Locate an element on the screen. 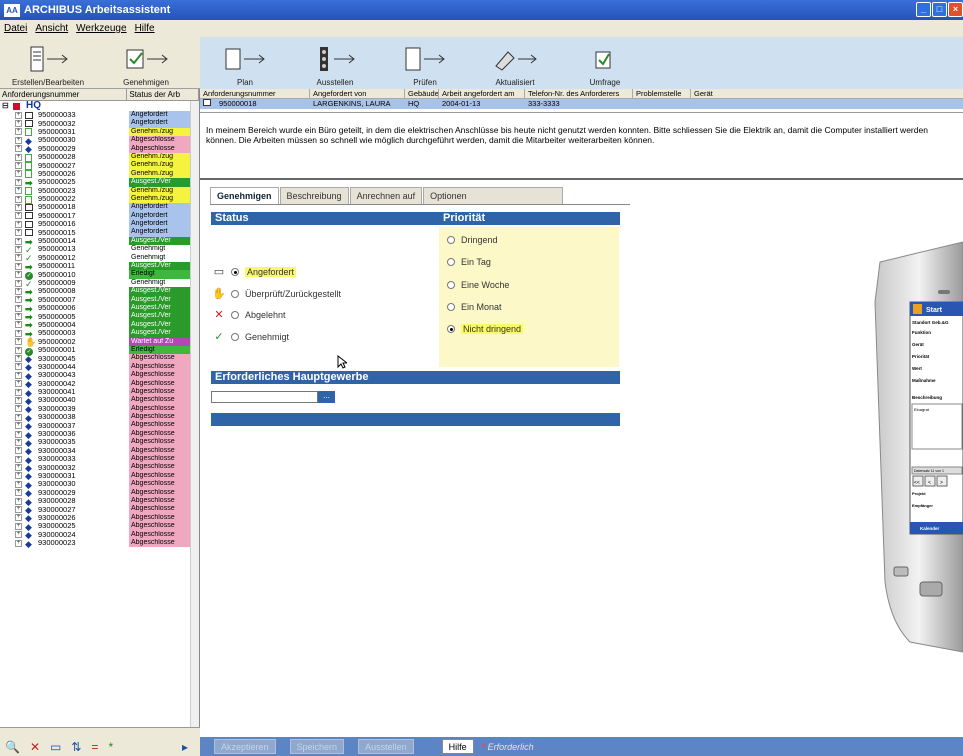  menu-ansicht: Ansicht is located at coordinates (51, 28).